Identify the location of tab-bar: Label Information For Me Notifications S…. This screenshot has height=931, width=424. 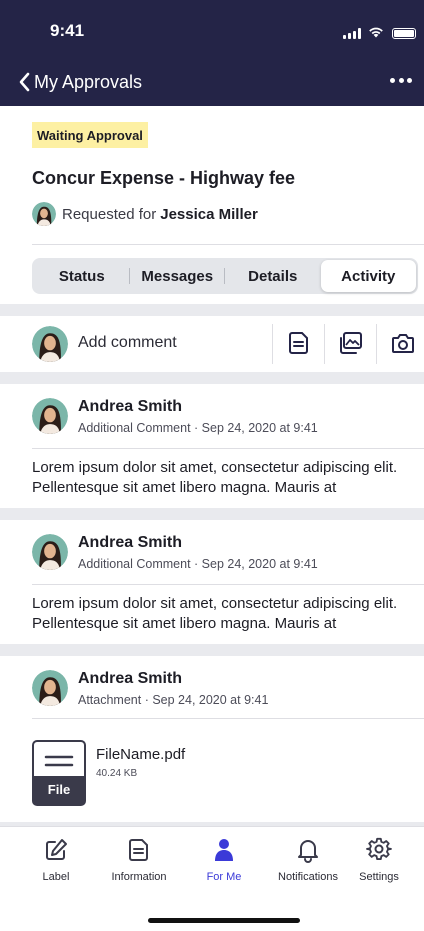
(212, 878).